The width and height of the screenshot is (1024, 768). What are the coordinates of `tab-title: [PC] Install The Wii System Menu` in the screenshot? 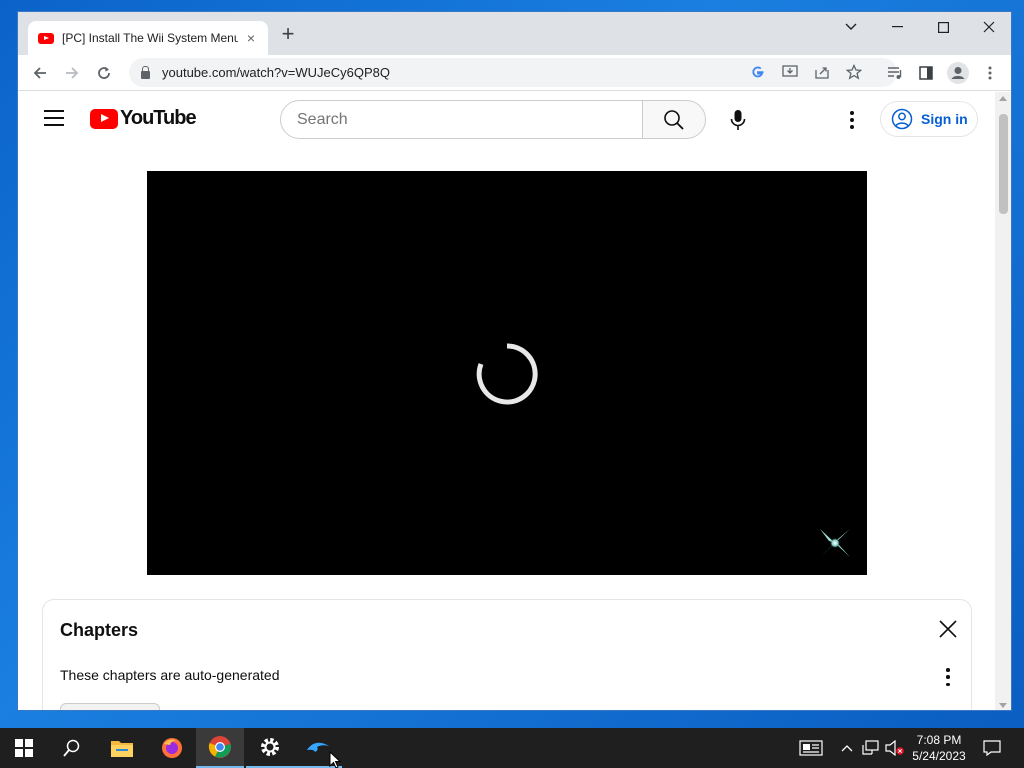 It's located at (150, 38).